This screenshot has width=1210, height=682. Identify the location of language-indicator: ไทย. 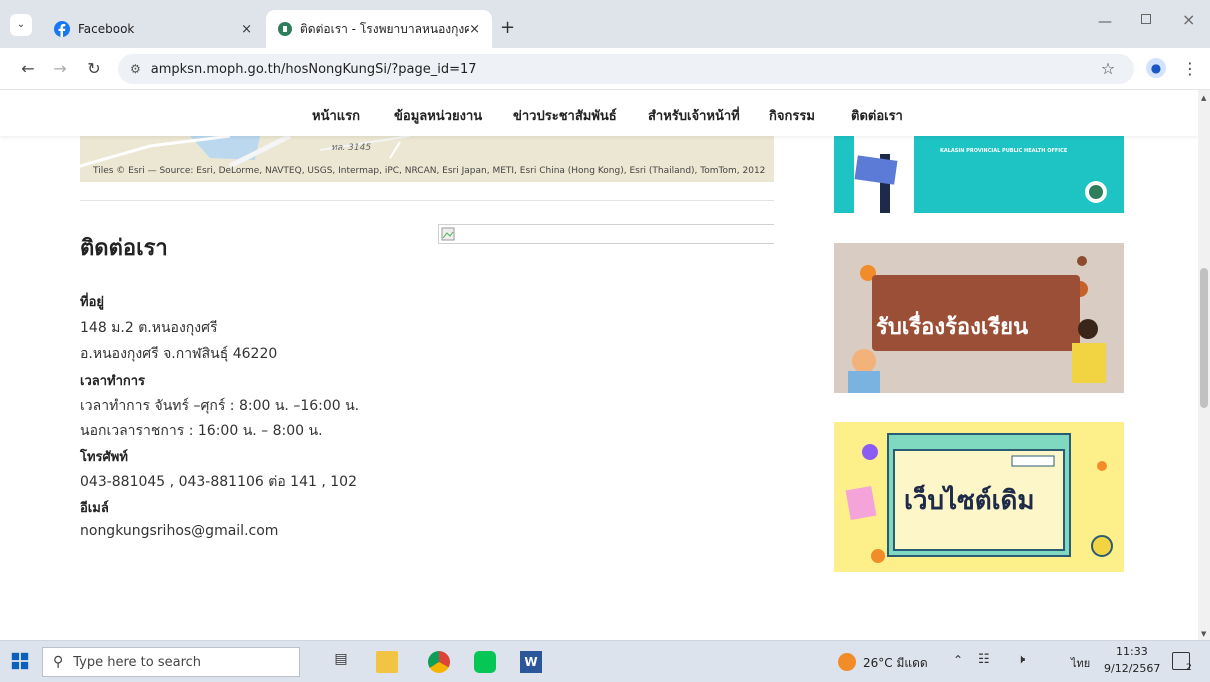
(1080, 663).